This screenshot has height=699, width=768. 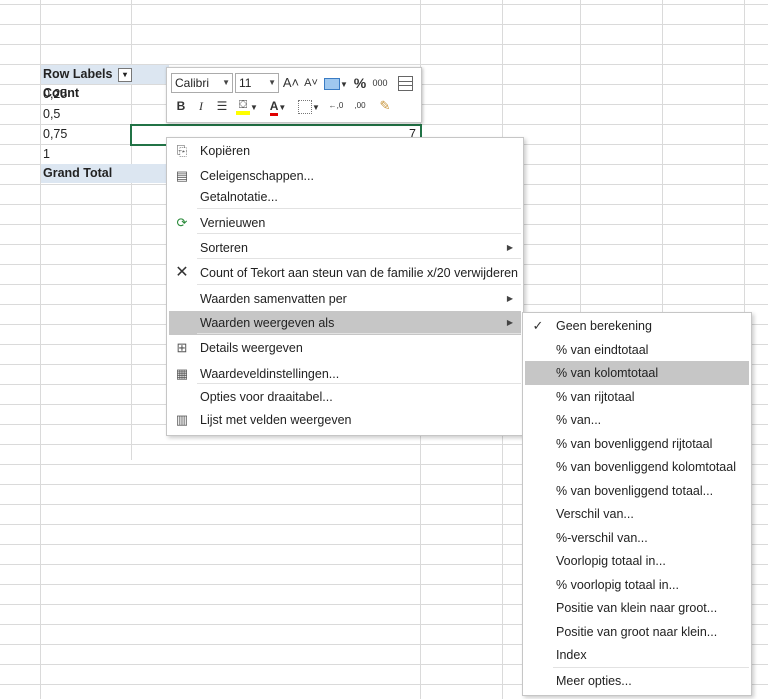 What do you see at coordinates (345, 151) in the screenshot?
I see `context-menu-item: ⎘ Kopiëren` at bounding box center [345, 151].